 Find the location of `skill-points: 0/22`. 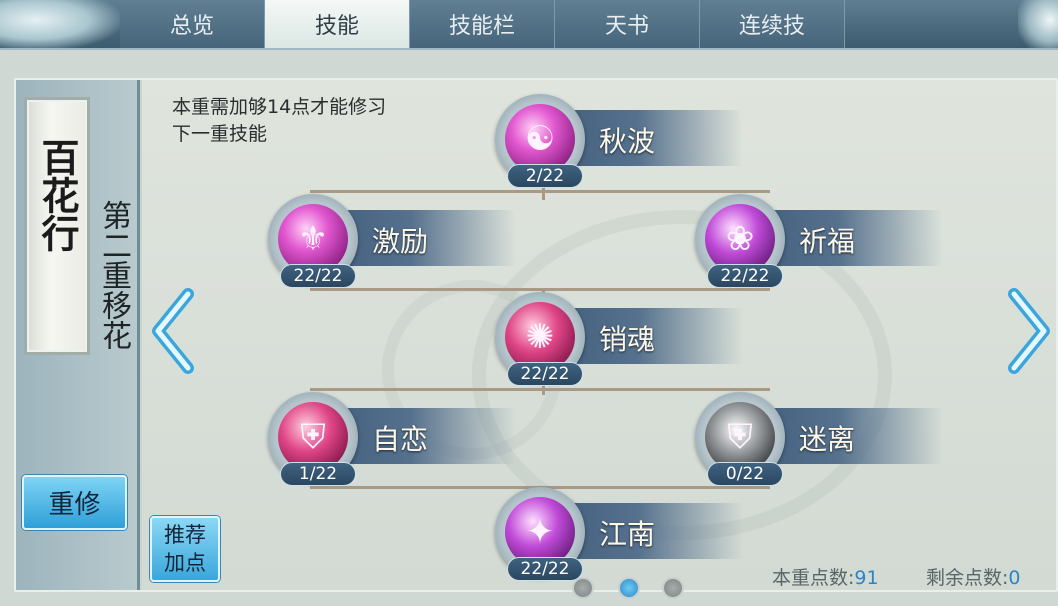

skill-points: 0/22 is located at coordinates (745, 474).